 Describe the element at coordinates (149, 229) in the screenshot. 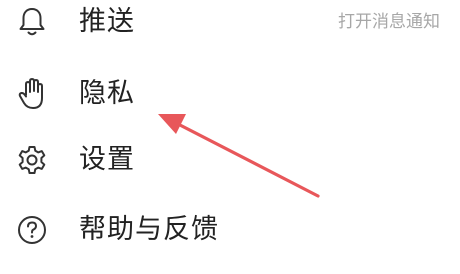

I see `menu-item-label: 帮助与反馈` at that location.